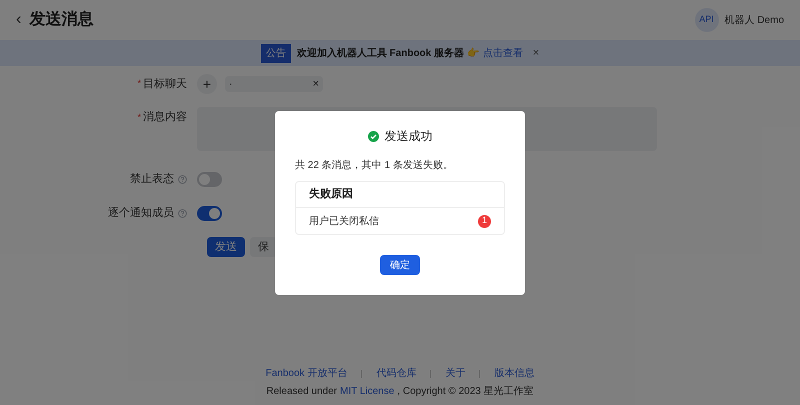 The height and width of the screenshot is (405, 800). I want to click on dialog-title: 发送成功, so click(408, 136).